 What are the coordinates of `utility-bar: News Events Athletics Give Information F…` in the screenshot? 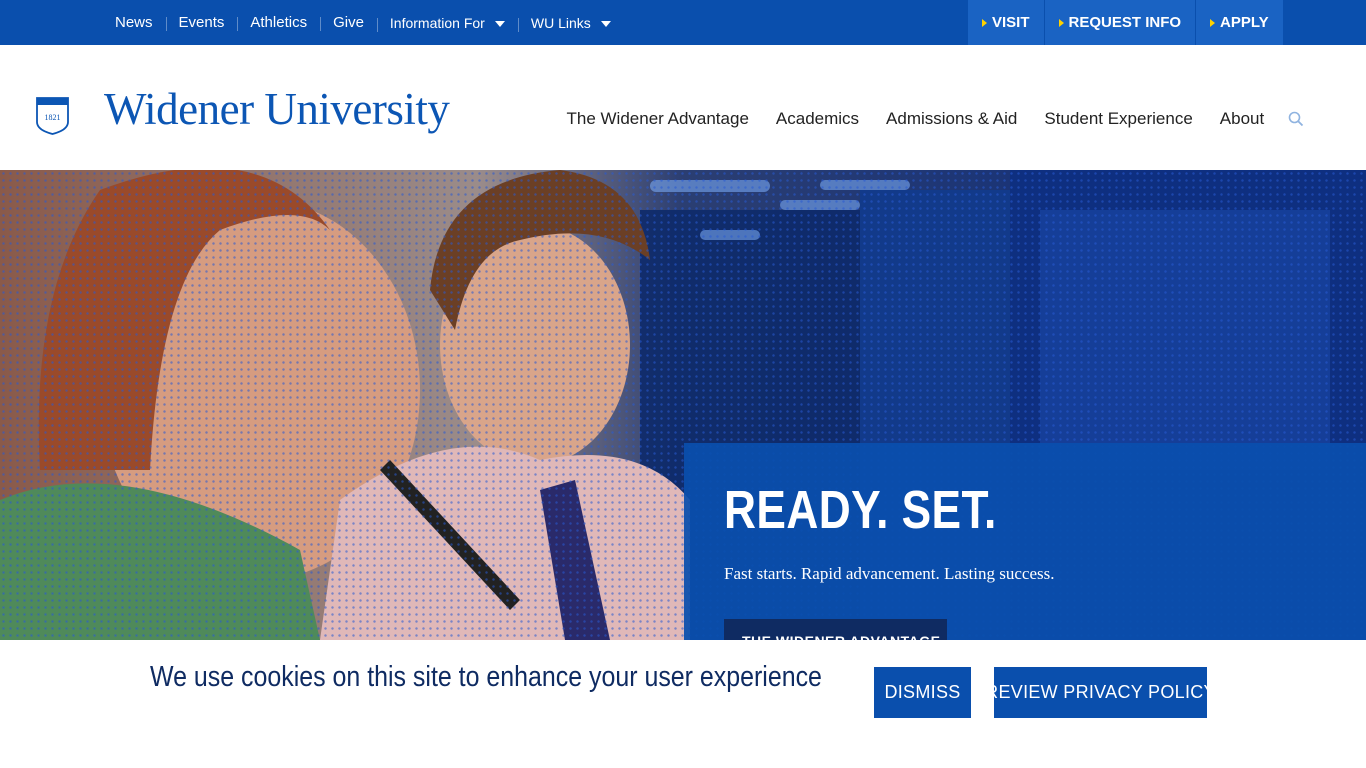 It's located at (683, 22).